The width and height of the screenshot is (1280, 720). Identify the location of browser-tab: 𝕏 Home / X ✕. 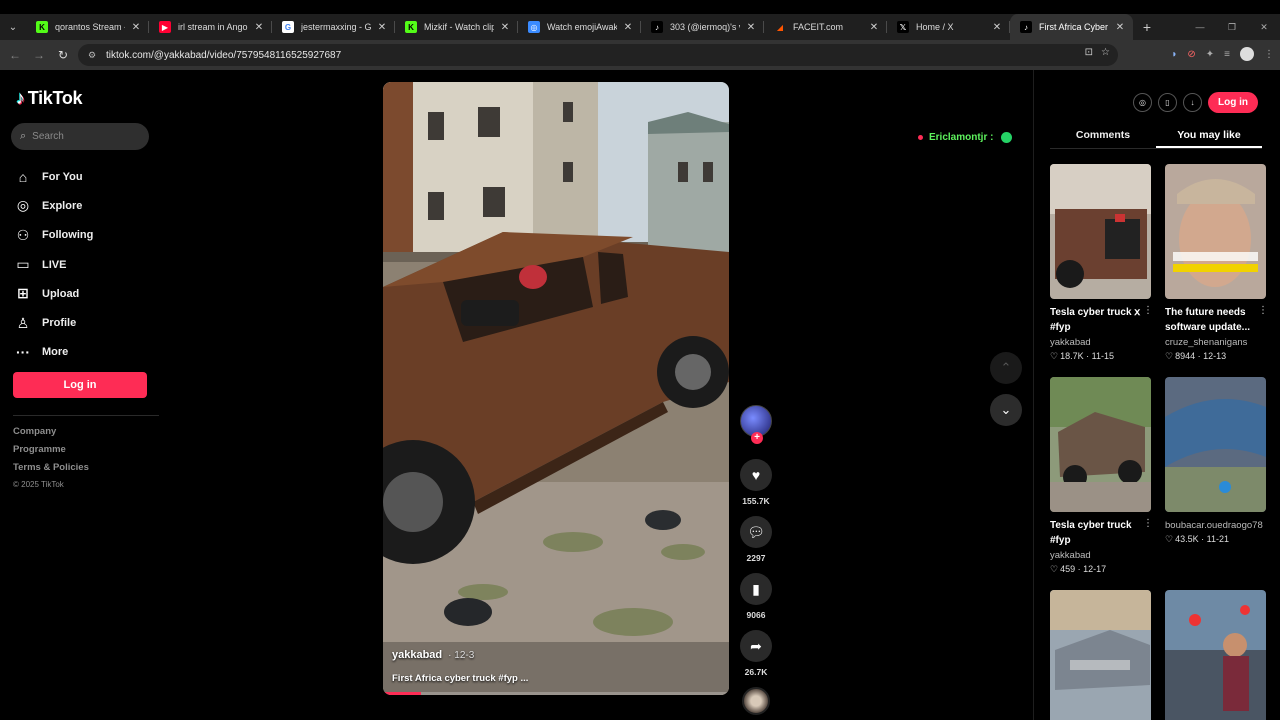
(948, 27).